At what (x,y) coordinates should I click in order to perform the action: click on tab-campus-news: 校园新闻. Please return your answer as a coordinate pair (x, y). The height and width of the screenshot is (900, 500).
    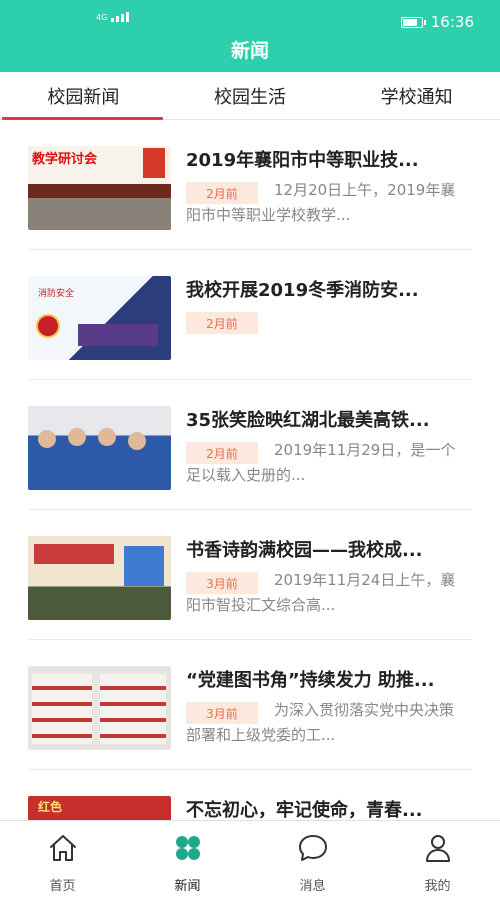
    Looking at the image, I should click on (83, 96).